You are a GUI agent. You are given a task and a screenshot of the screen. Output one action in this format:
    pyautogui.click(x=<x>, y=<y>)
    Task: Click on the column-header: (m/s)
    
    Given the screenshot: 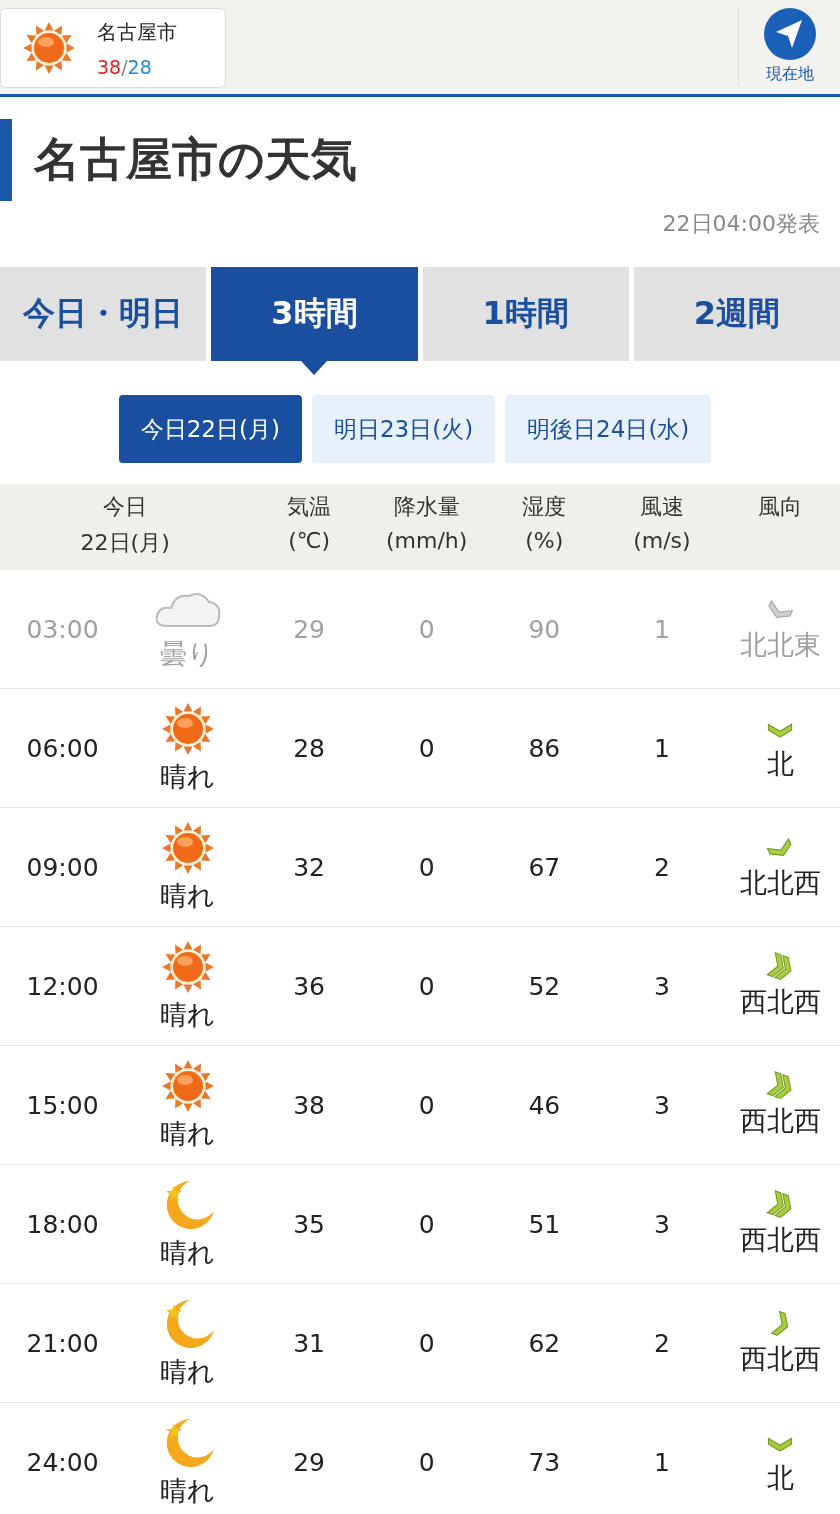 What is the action you would take?
    pyautogui.click(x=662, y=540)
    